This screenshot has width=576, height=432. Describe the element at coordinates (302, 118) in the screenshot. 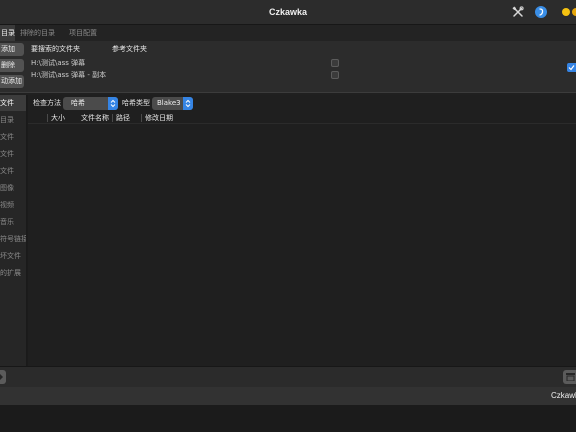

I see `results-table-header: 大小 文件名称 路径 修改日期` at that location.